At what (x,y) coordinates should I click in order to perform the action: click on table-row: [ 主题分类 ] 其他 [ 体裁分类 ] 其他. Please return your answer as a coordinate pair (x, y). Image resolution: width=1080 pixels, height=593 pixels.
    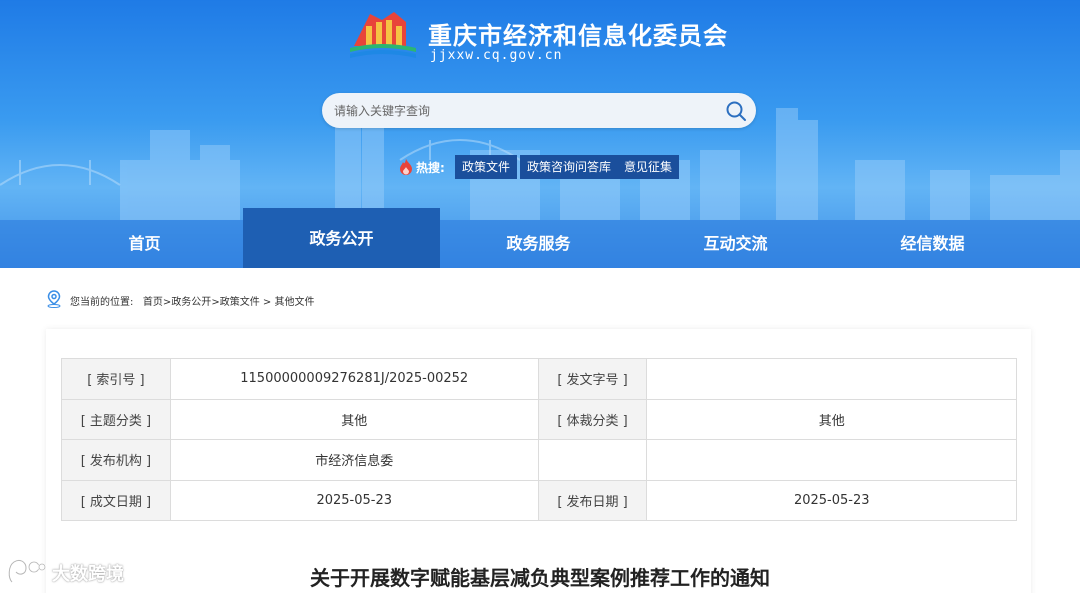
    Looking at the image, I should click on (539, 419).